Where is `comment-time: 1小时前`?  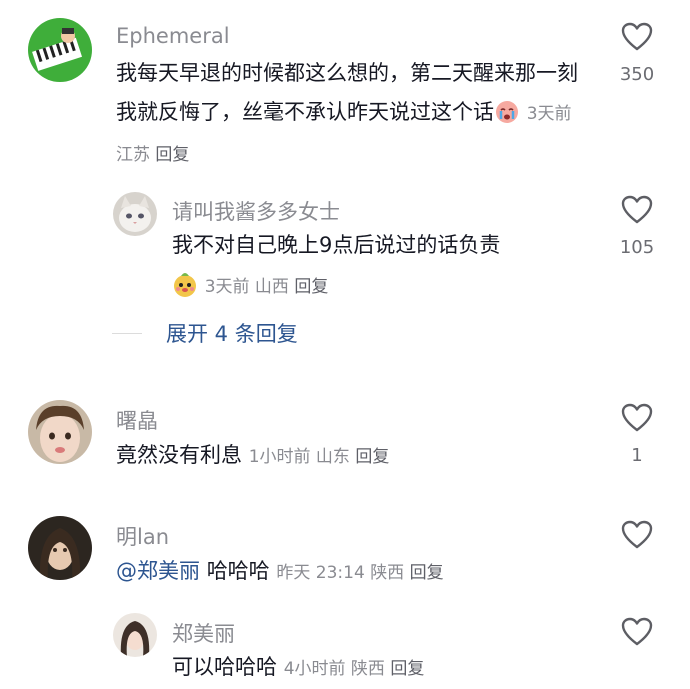 comment-time: 1小时前 is located at coordinates (279, 457).